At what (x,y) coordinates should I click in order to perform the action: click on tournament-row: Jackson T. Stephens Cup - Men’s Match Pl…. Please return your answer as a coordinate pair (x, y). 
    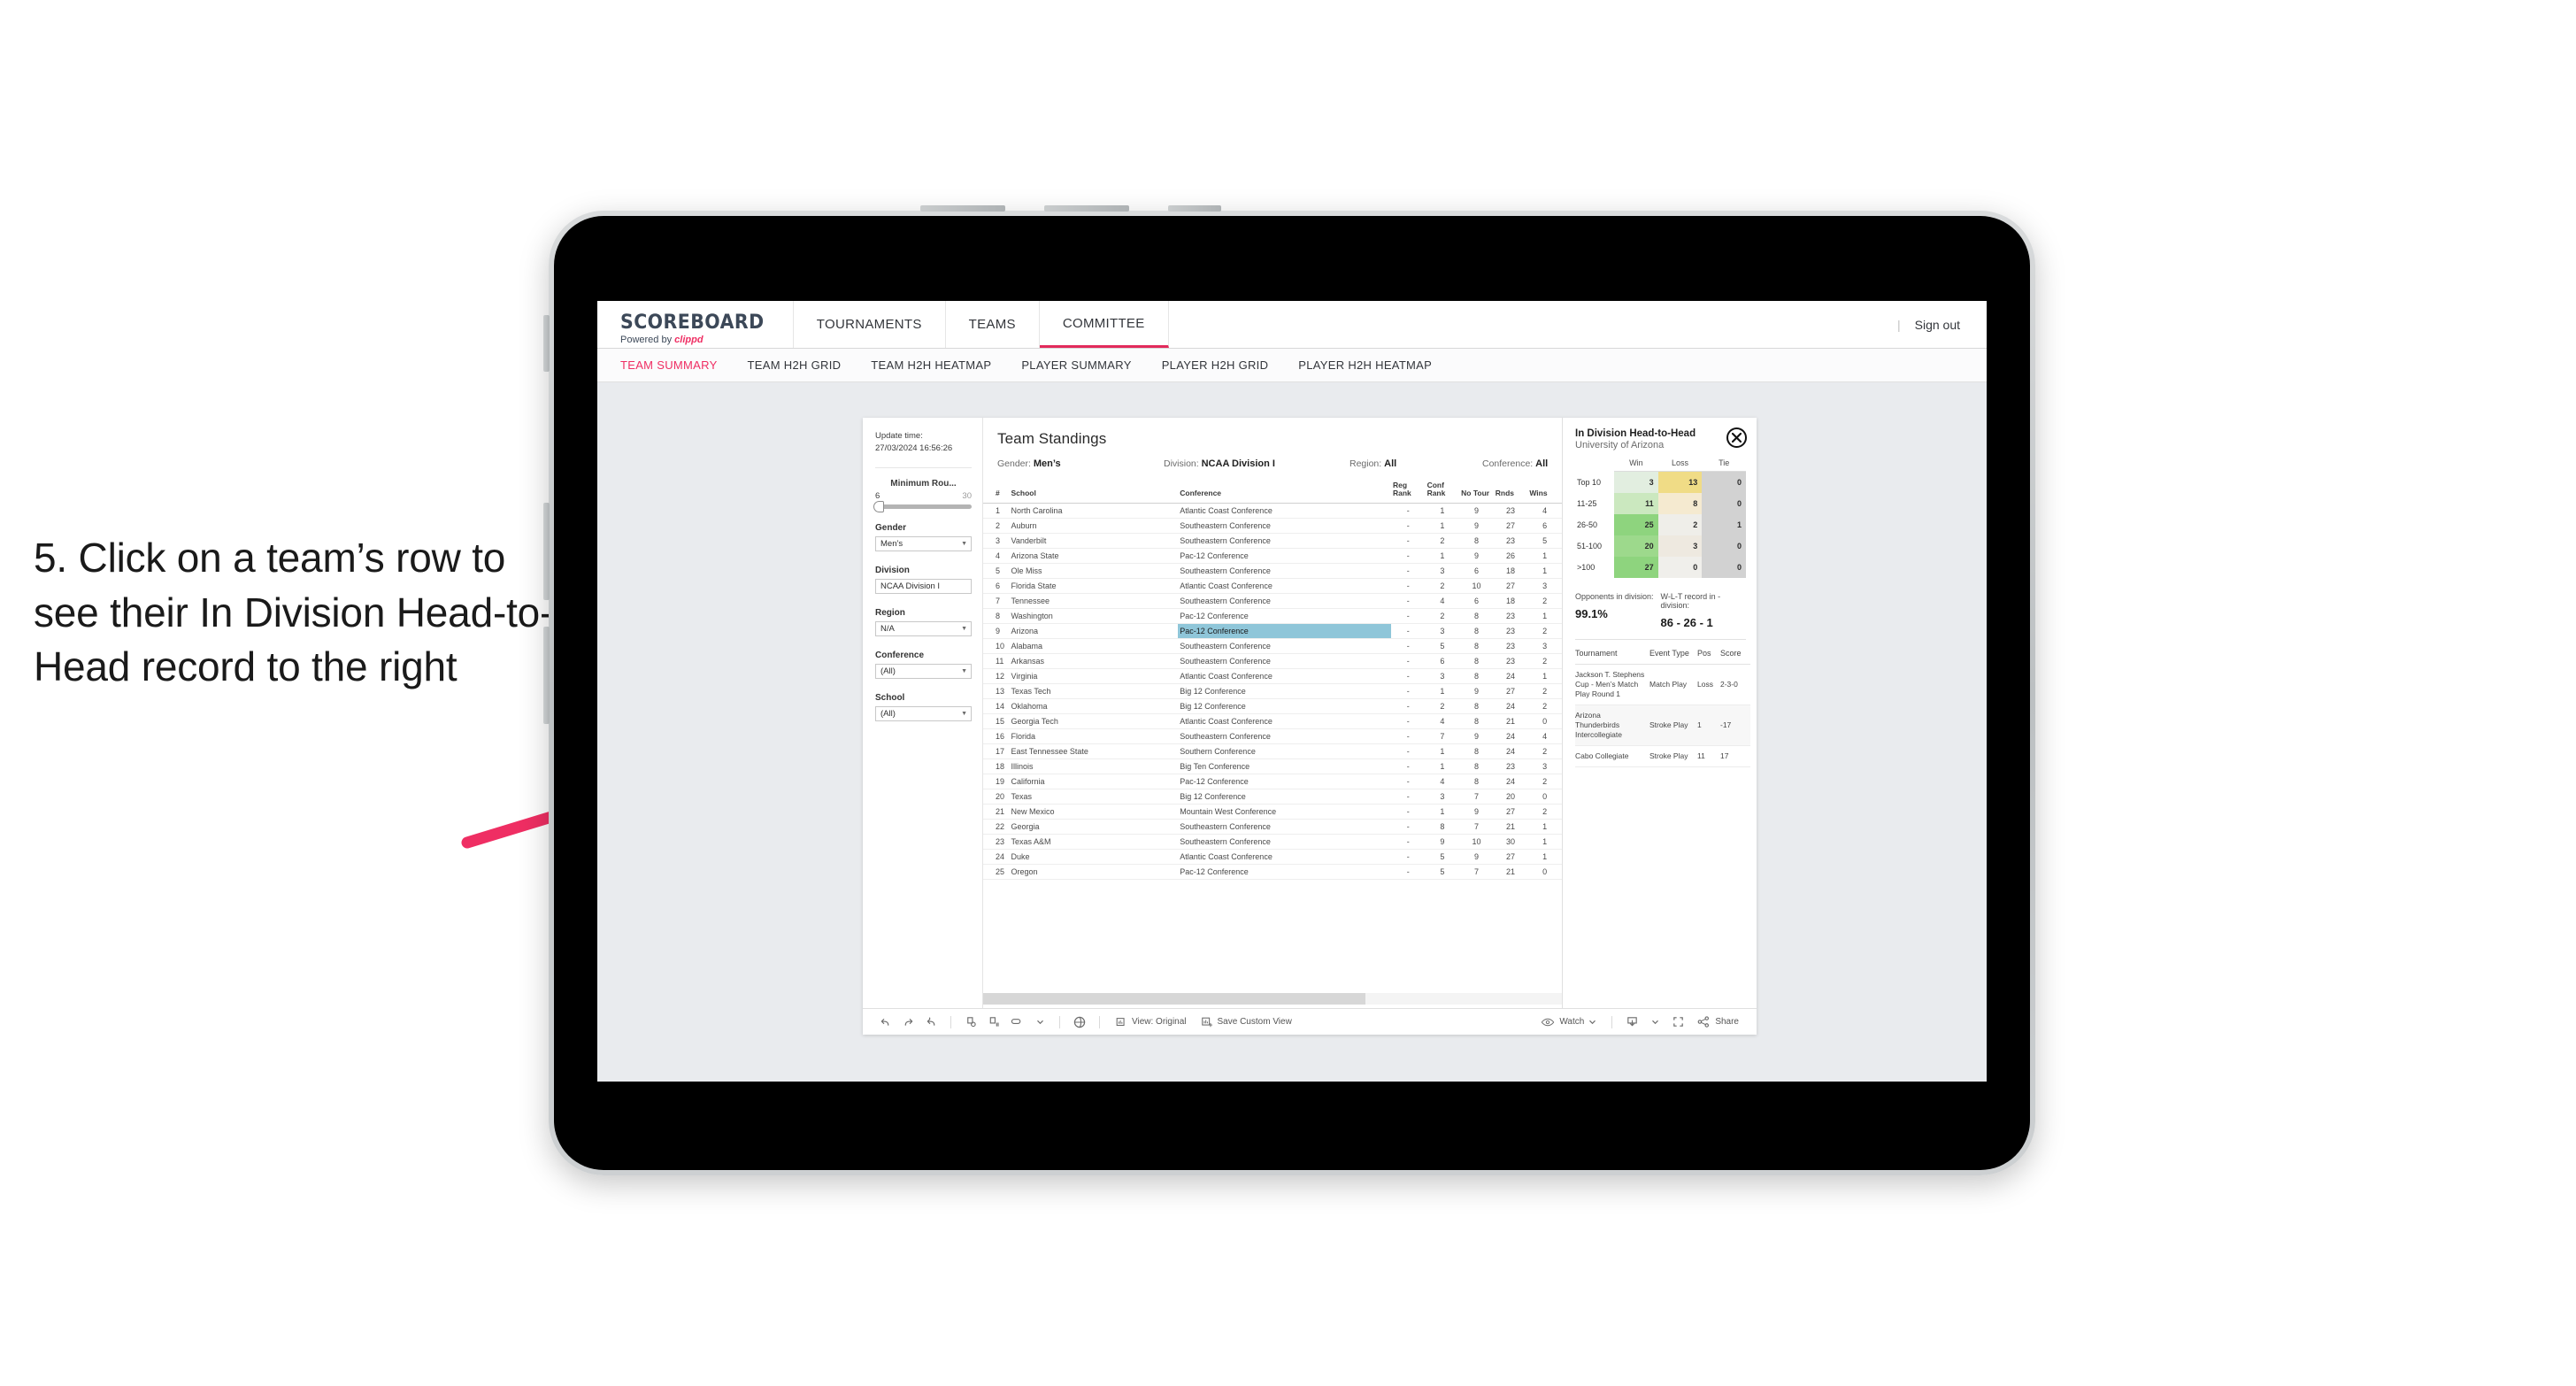
    Looking at the image, I should click on (1662, 685).